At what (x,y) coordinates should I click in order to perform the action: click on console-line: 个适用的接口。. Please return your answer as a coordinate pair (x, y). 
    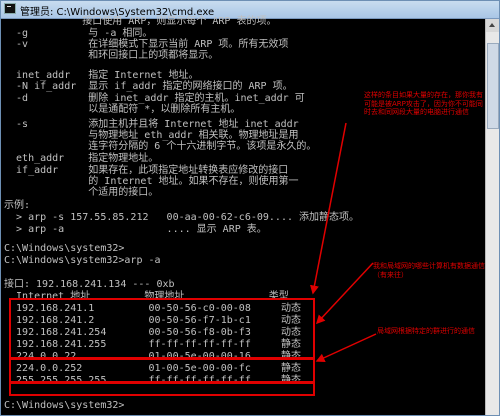
    Looking at the image, I should click on (81, 192).